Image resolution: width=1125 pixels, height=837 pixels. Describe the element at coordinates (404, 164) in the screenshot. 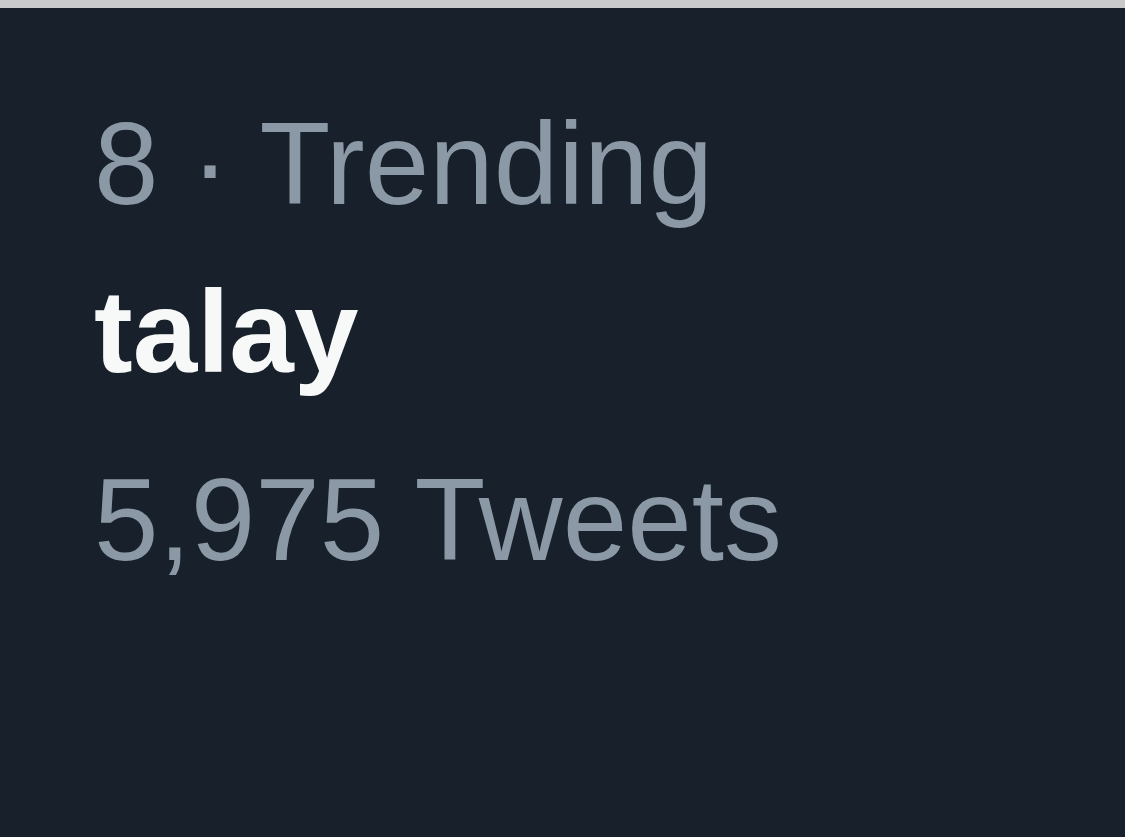

I see `trend-context: 8 · Trending` at that location.